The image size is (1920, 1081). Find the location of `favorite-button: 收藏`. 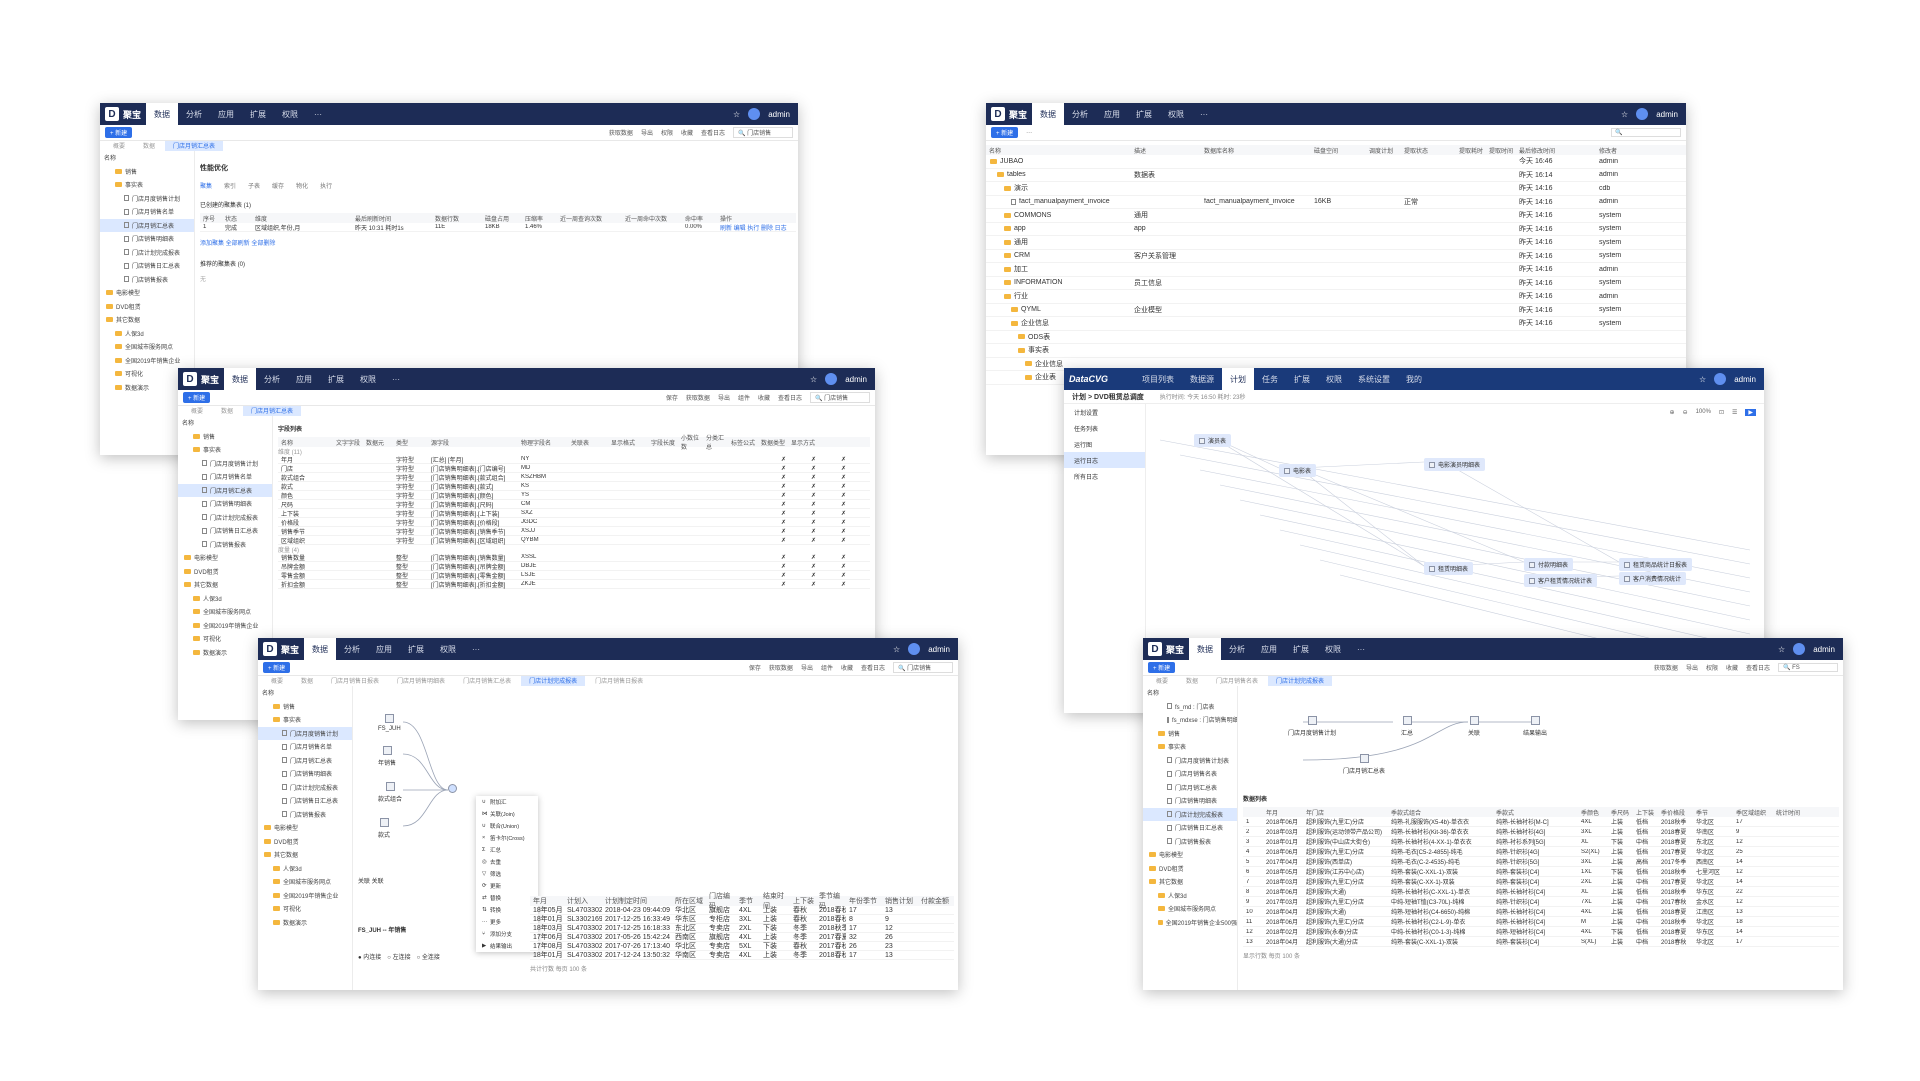

favorite-button: 收藏 is located at coordinates (764, 397).